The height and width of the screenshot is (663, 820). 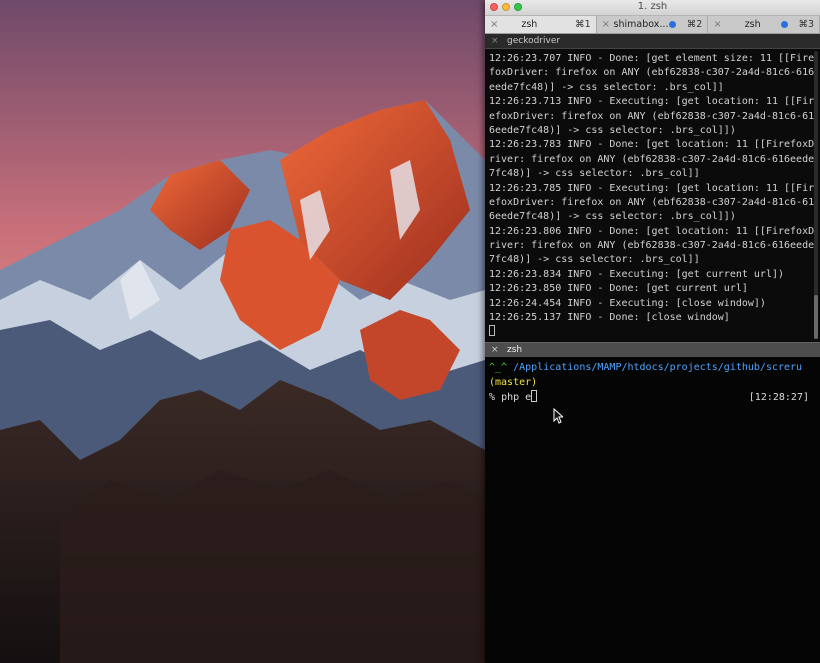 I want to click on scrollbar, so click(x=816, y=195).